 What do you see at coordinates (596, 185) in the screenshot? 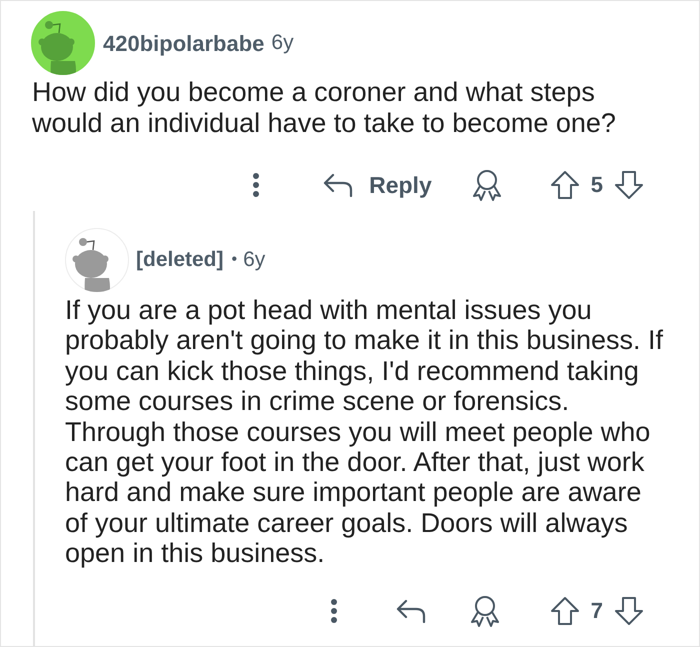
I see `vote-count: 5` at bounding box center [596, 185].